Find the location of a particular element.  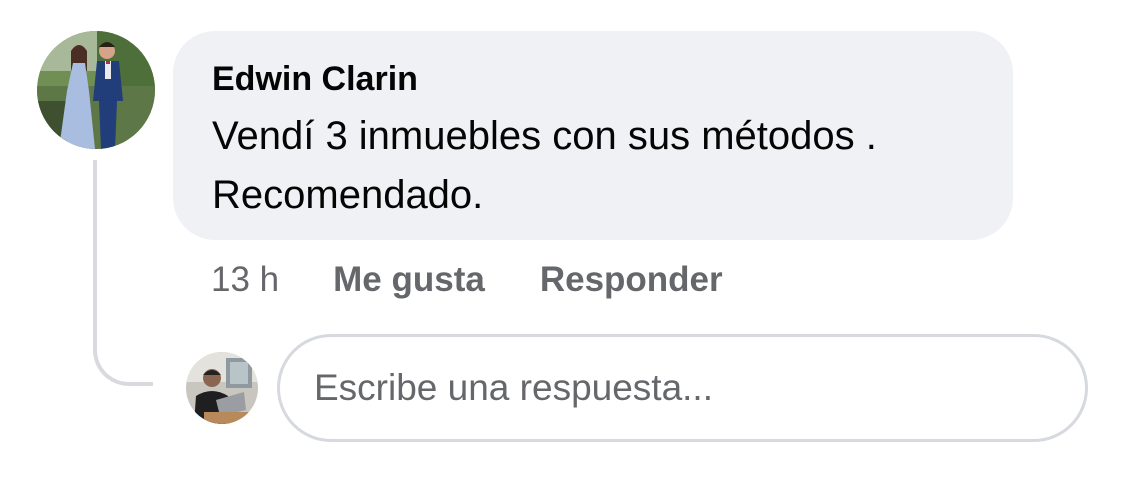

like-button: Me gusta is located at coordinates (409, 280).